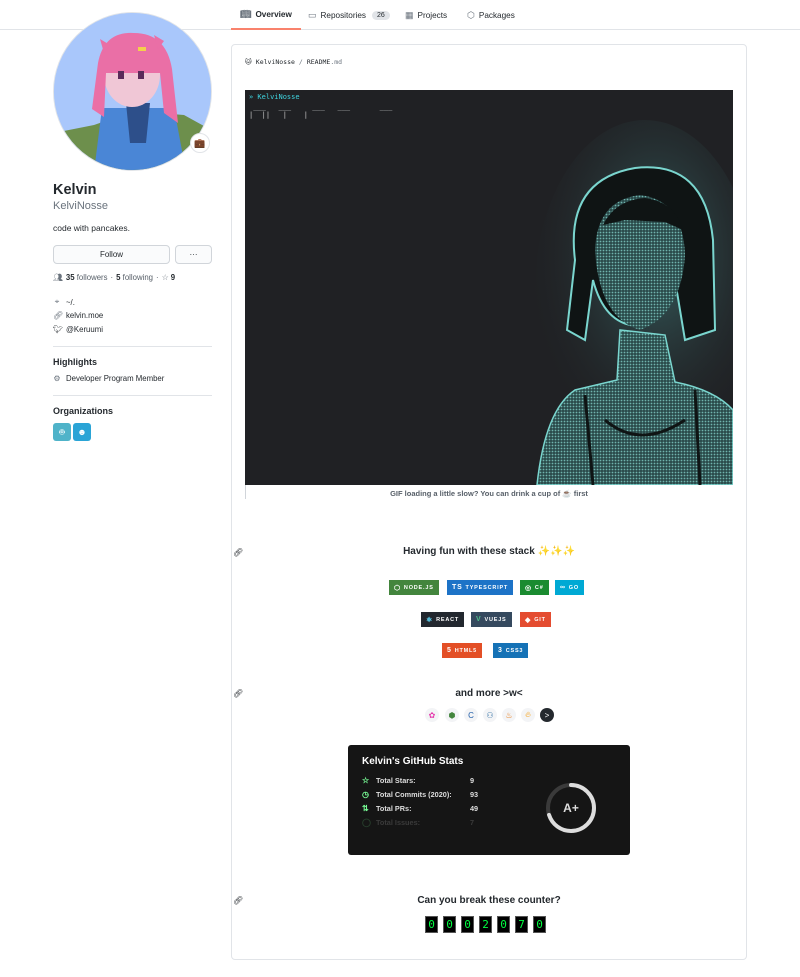 The width and height of the screenshot is (800, 977). What do you see at coordinates (490, 715) in the screenshot?
I see `python-icon: ⚇` at bounding box center [490, 715].